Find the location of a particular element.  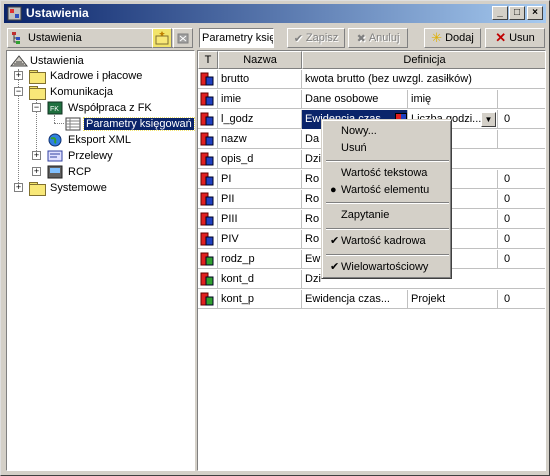

multi-value-type-icon is located at coordinates (207, 299).